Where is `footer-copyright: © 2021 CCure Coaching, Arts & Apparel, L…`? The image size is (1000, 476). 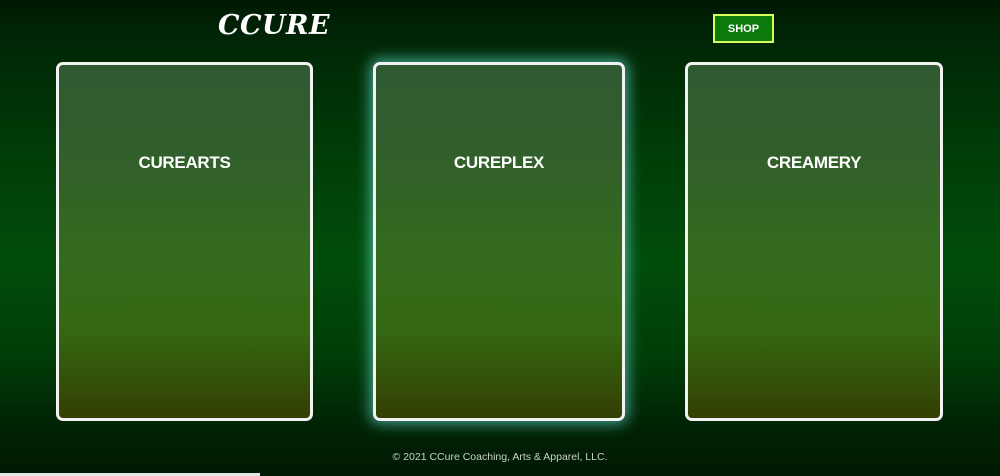
footer-copyright: © 2021 CCure Coaching, Arts & Apparel, L… is located at coordinates (500, 457).